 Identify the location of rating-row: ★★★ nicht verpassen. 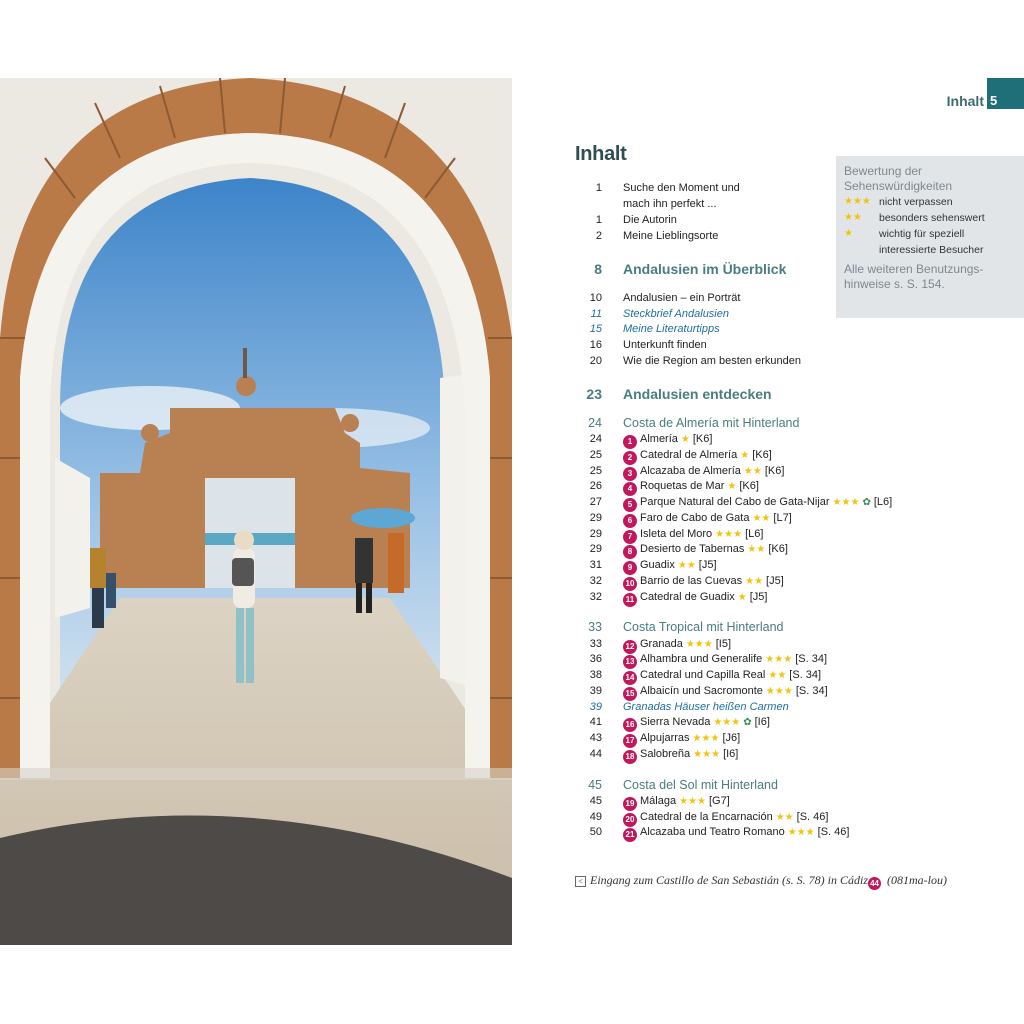
(934, 202).